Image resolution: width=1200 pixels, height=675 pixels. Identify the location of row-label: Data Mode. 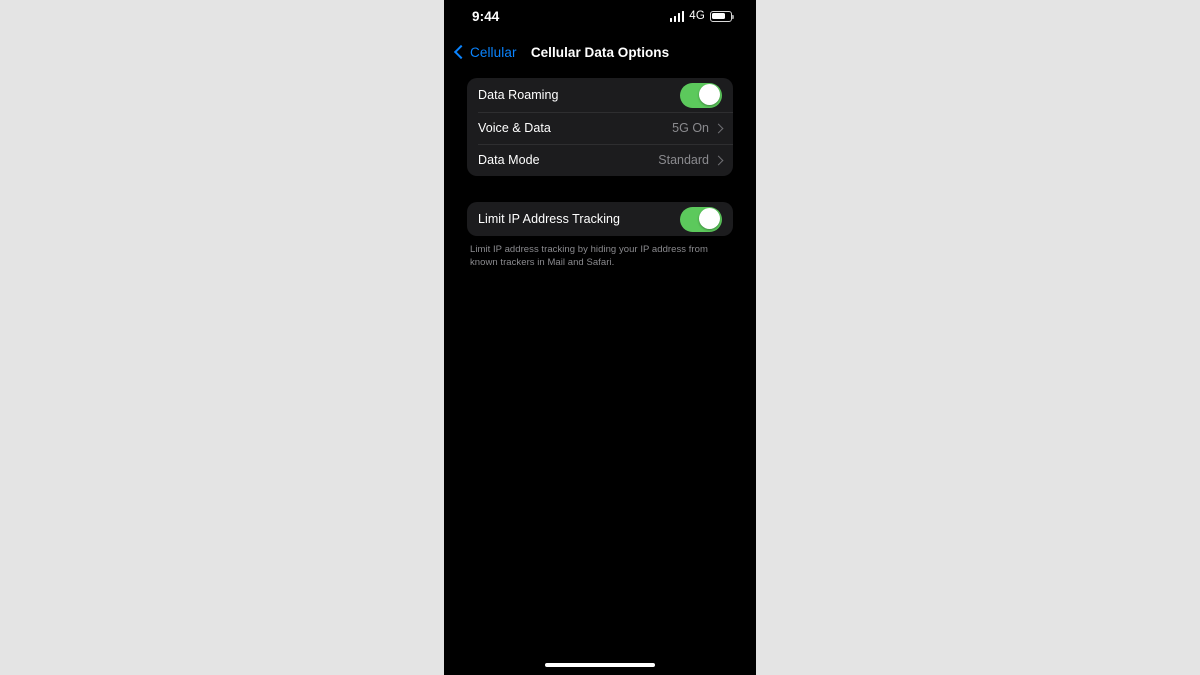
(509, 160).